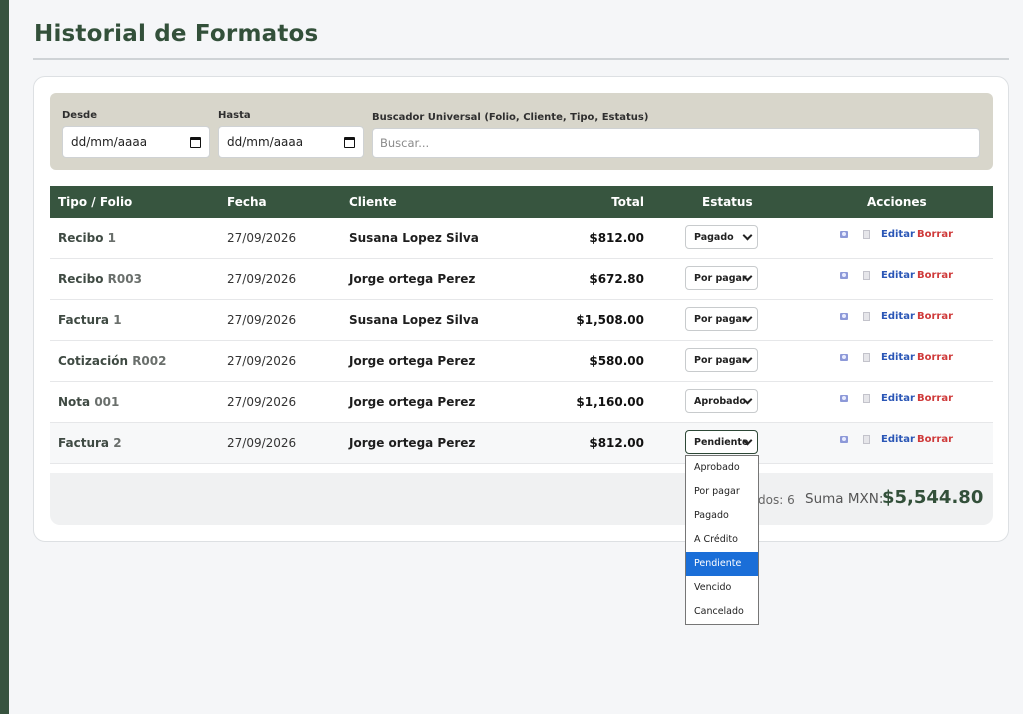 This screenshot has width=1023, height=714. I want to click on sum-value: $5,544.80, so click(933, 497).